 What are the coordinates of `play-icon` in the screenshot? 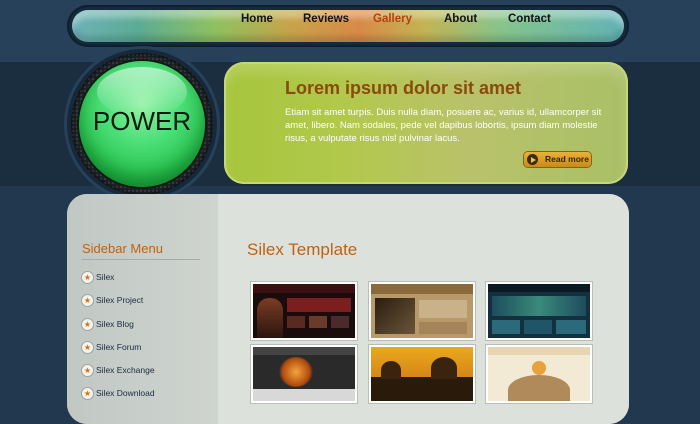 It's located at (532, 159).